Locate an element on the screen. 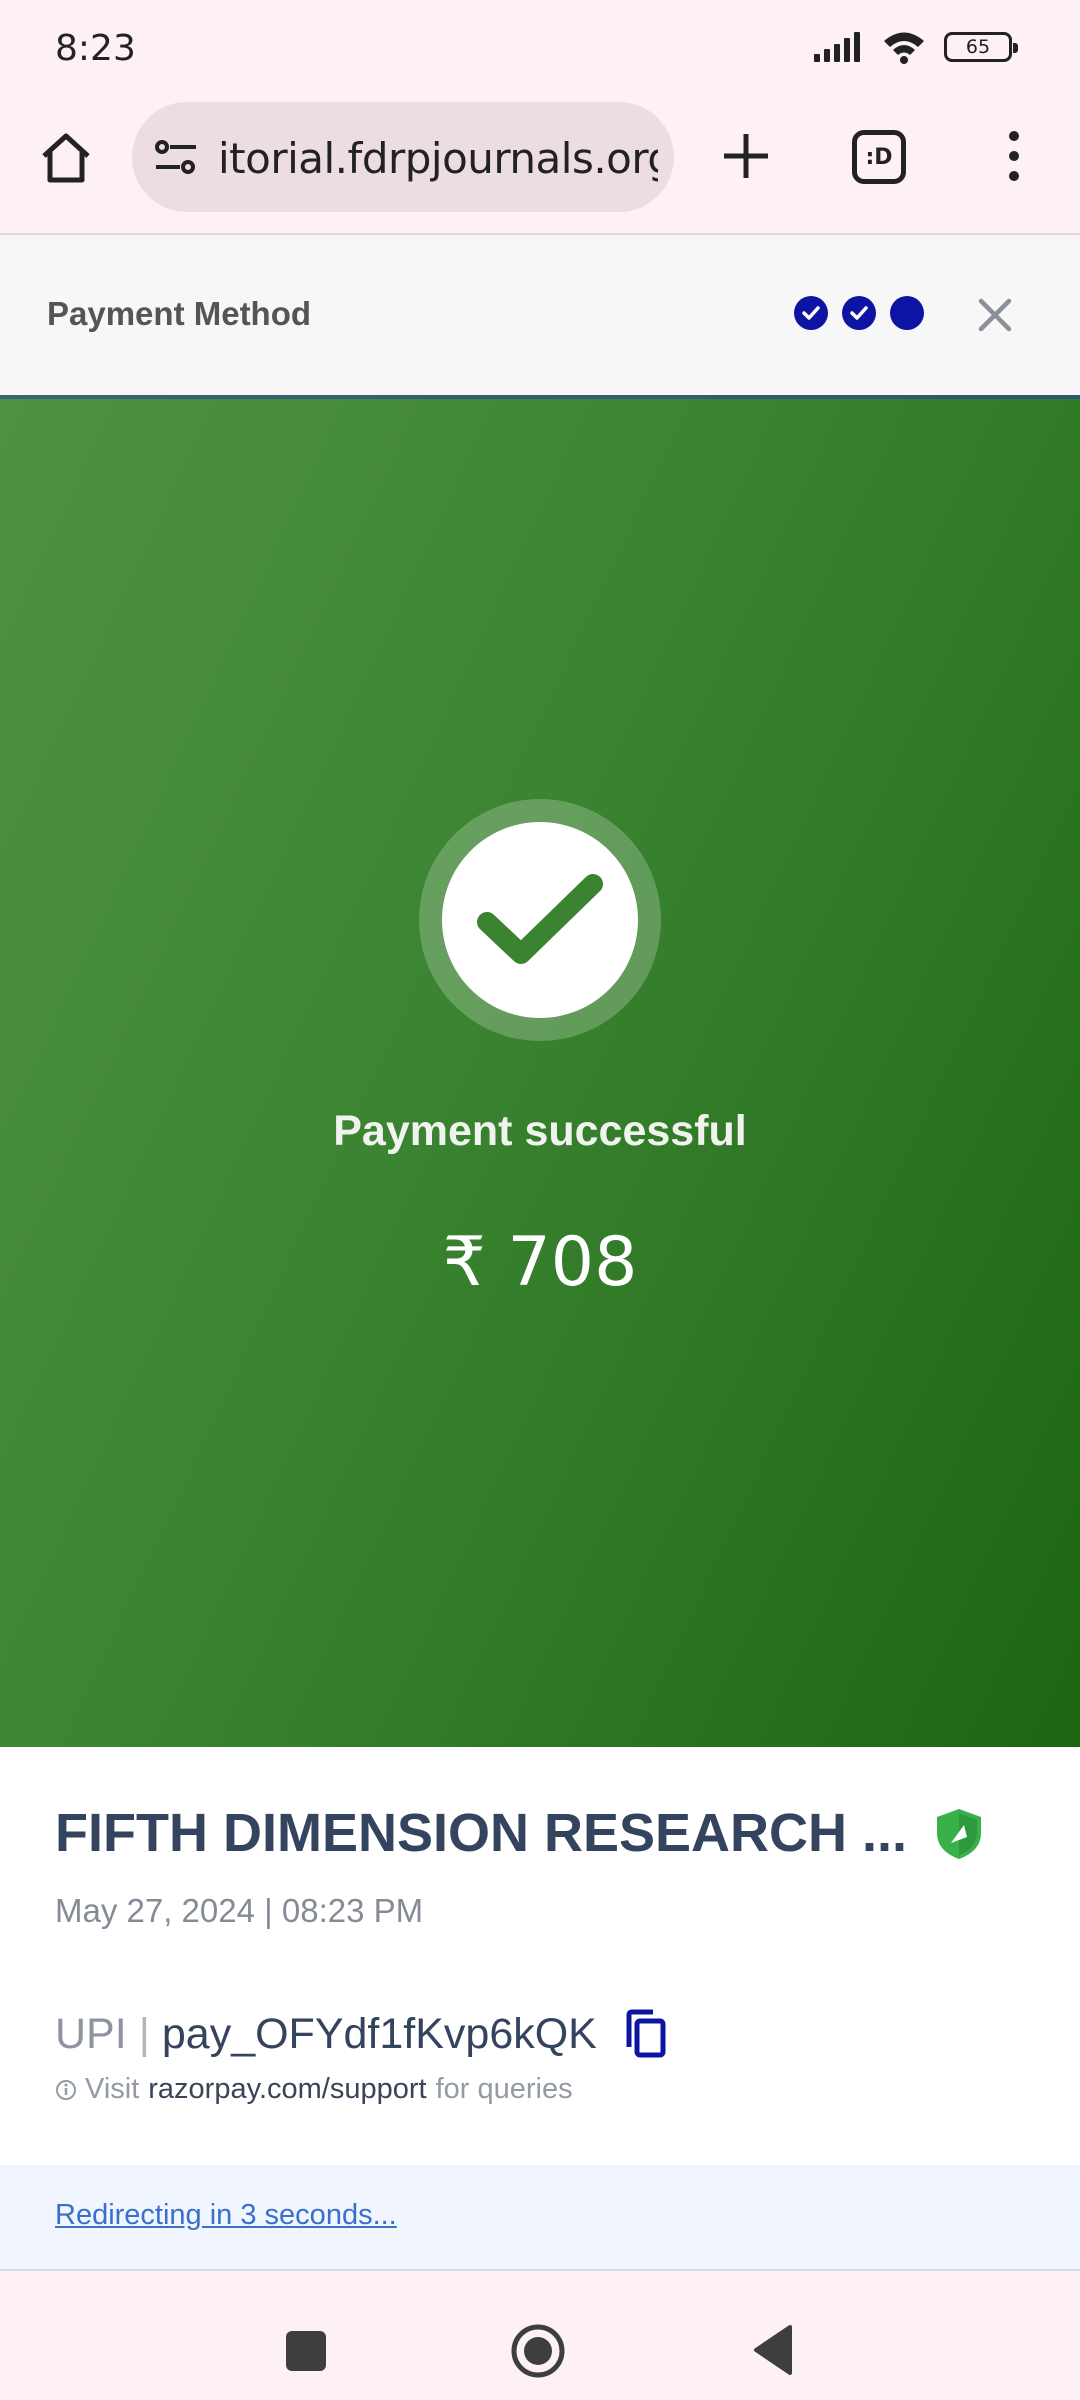 Image resolution: width=1080 pixels, height=2400 pixels. home-button is located at coordinates (66, 158).